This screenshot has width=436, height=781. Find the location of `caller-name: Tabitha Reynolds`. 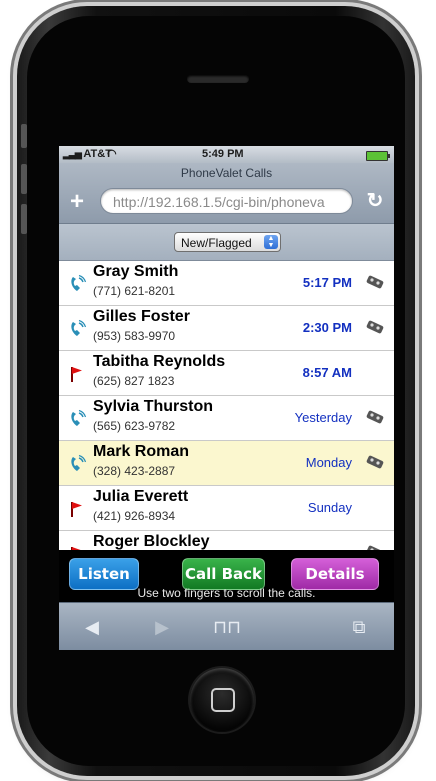

caller-name: Tabitha Reynolds is located at coordinates (159, 361).